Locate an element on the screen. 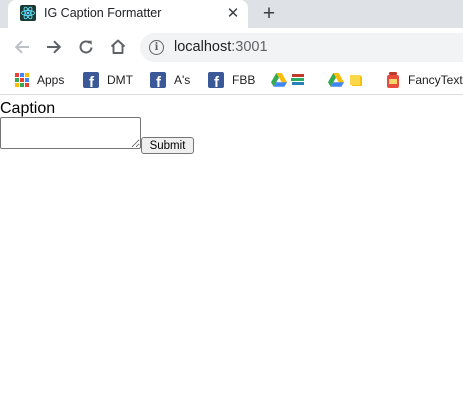  back-arrow-icon is located at coordinates (22, 47).